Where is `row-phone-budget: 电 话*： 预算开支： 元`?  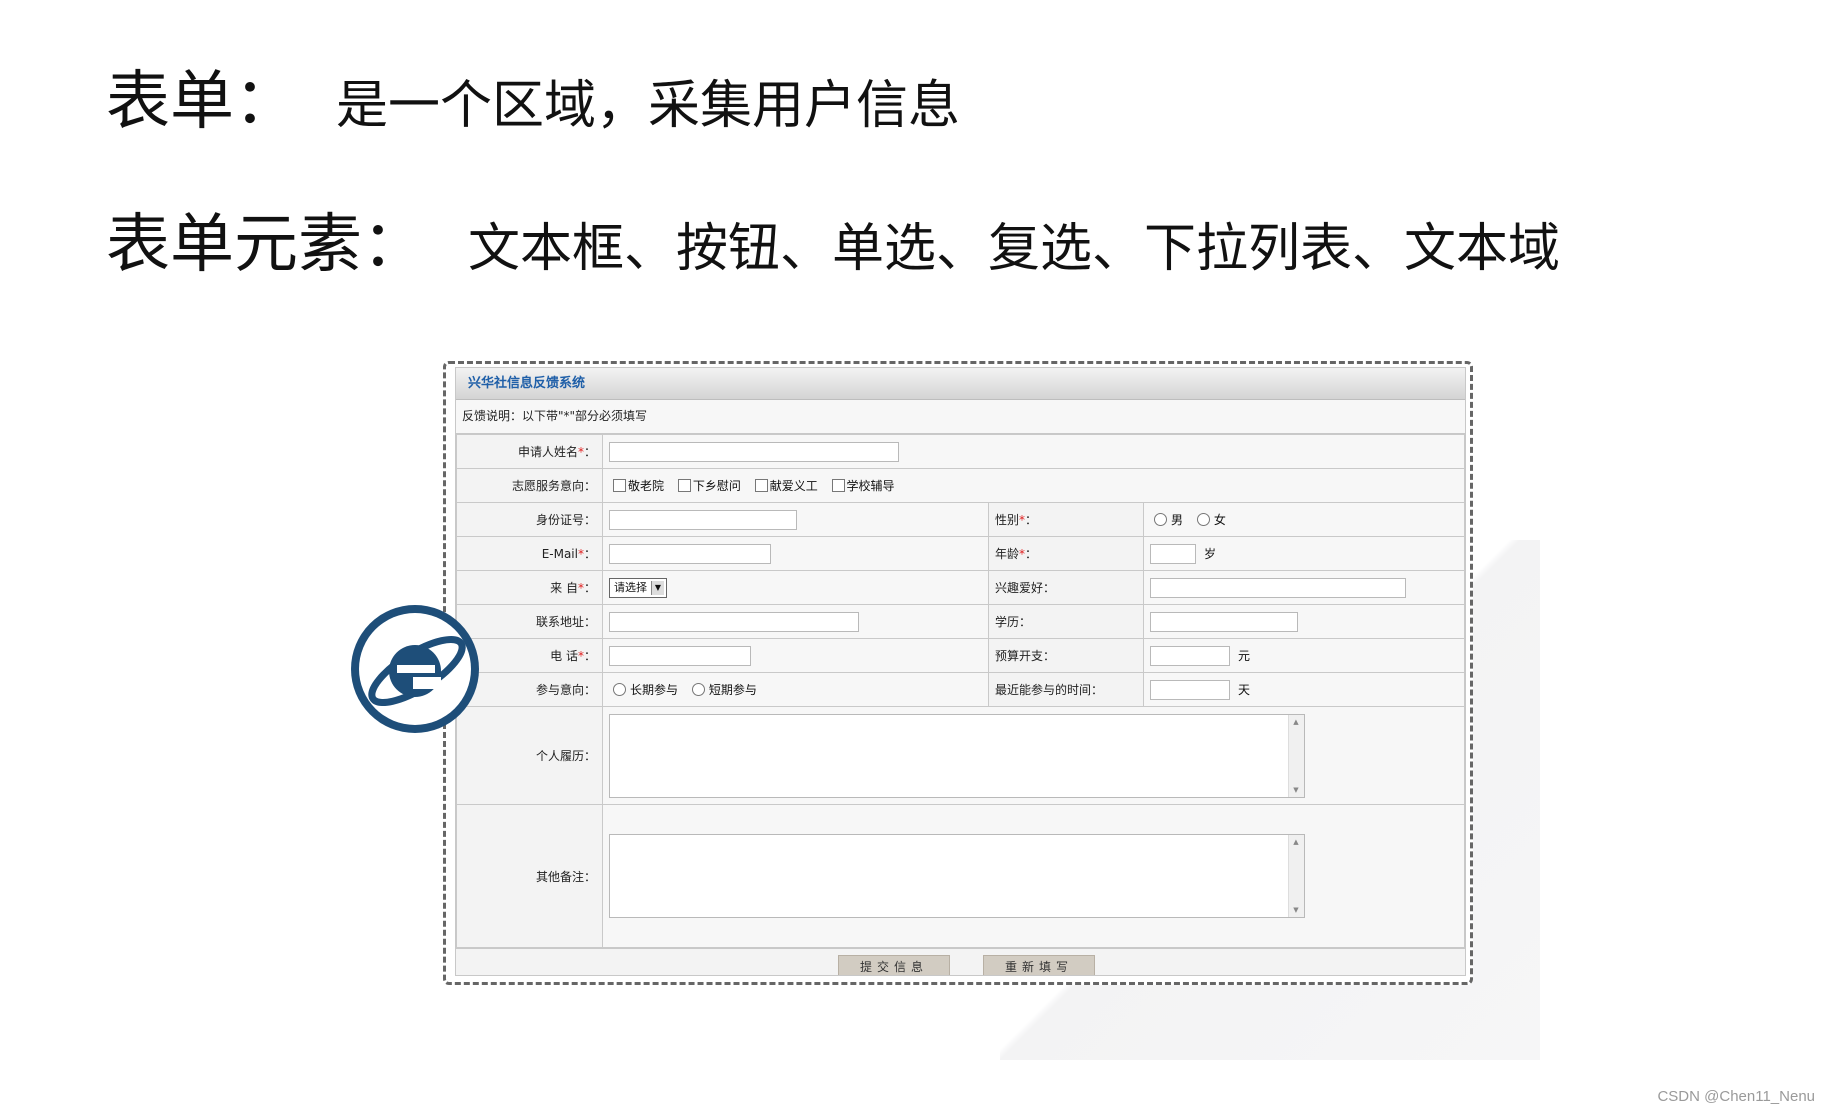
row-phone-budget: 电 话*： 预算开支： 元 is located at coordinates (960, 655).